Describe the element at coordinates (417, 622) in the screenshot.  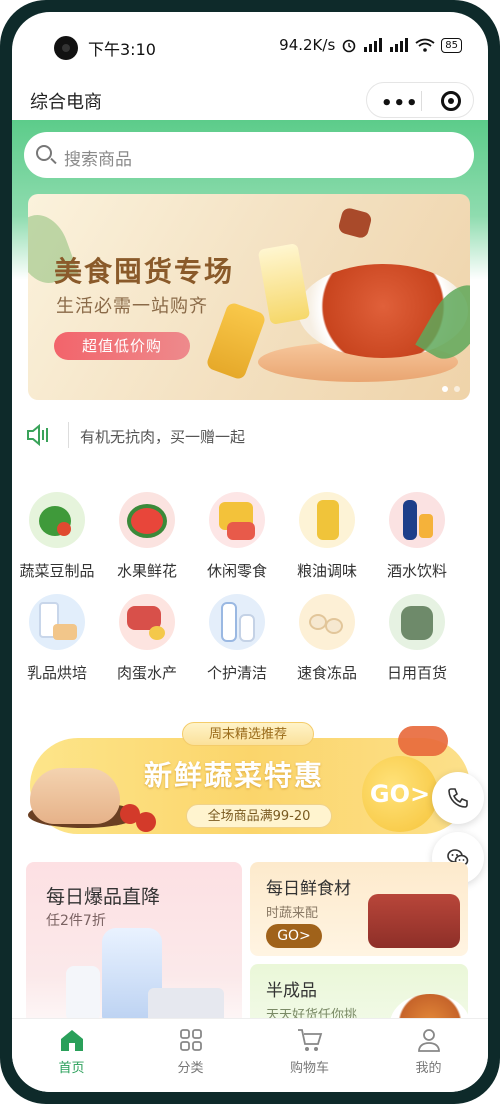
I see `kettle-icon` at that location.